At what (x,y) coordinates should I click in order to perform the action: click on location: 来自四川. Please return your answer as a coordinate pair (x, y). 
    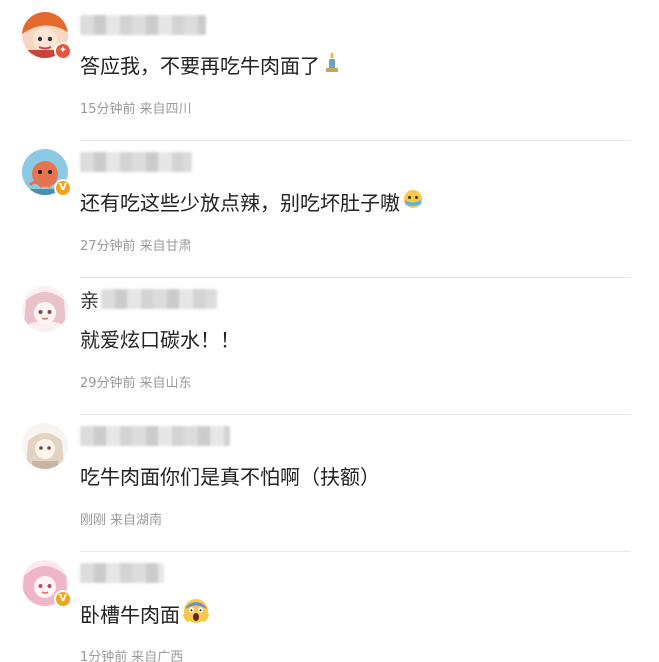
    Looking at the image, I should click on (165, 109).